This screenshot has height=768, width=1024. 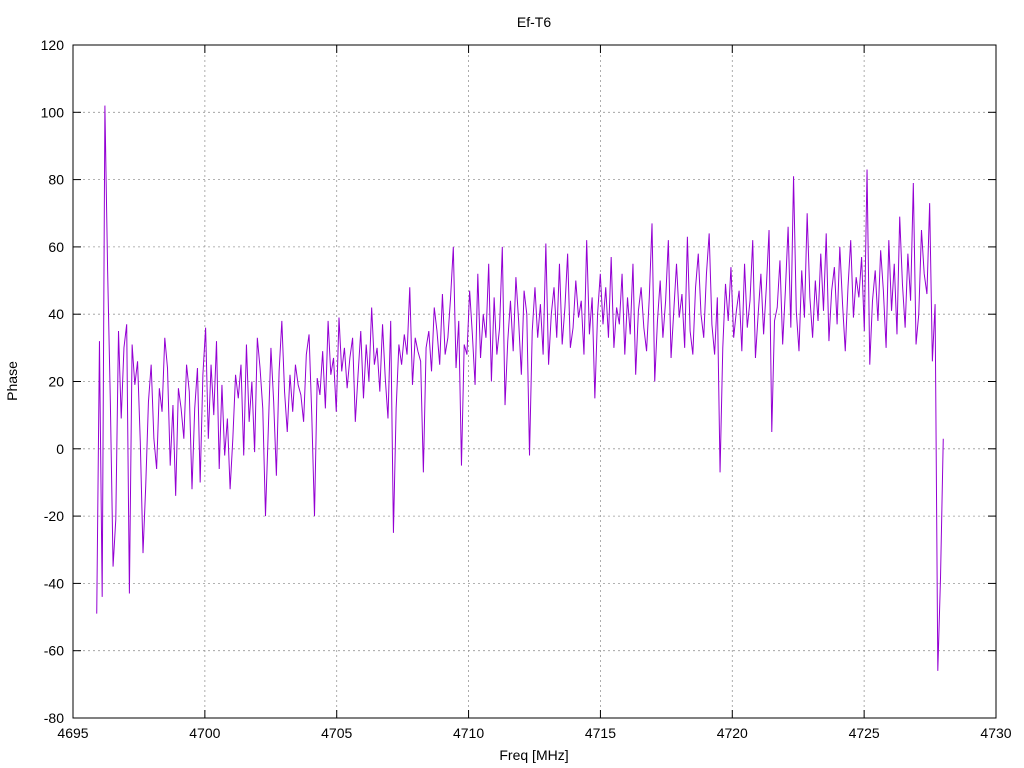 What do you see at coordinates (53, 112) in the screenshot?
I see `y-tick-label: 100` at bounding box center [53, 112].